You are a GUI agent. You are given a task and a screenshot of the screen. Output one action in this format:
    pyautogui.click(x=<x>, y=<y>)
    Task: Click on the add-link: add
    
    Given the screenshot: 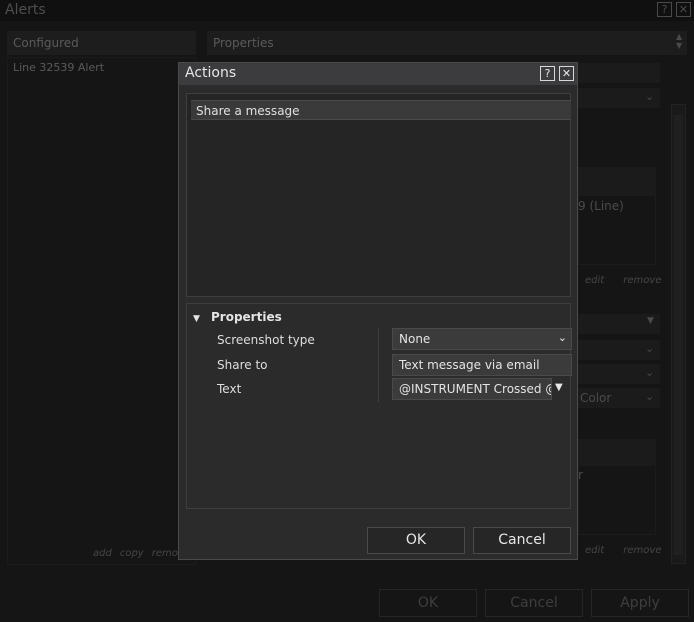 What is the action you would take?
    pyautogui.click(x=102, y=553)
    